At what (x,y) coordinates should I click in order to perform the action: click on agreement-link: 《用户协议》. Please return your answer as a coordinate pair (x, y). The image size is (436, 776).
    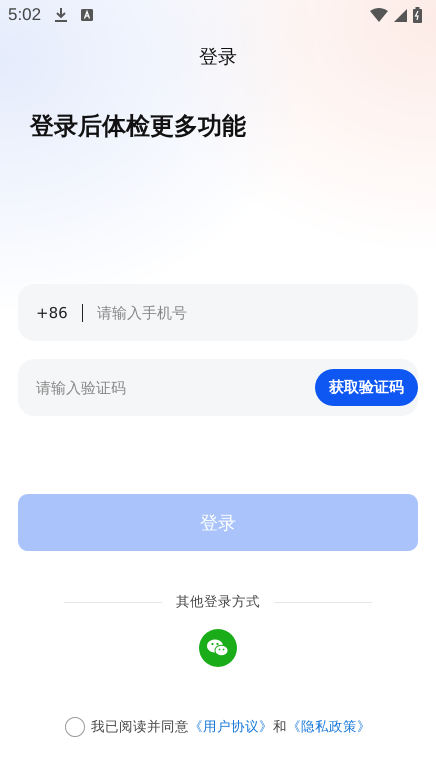
    Looking at the image, I should click on (231, 727).